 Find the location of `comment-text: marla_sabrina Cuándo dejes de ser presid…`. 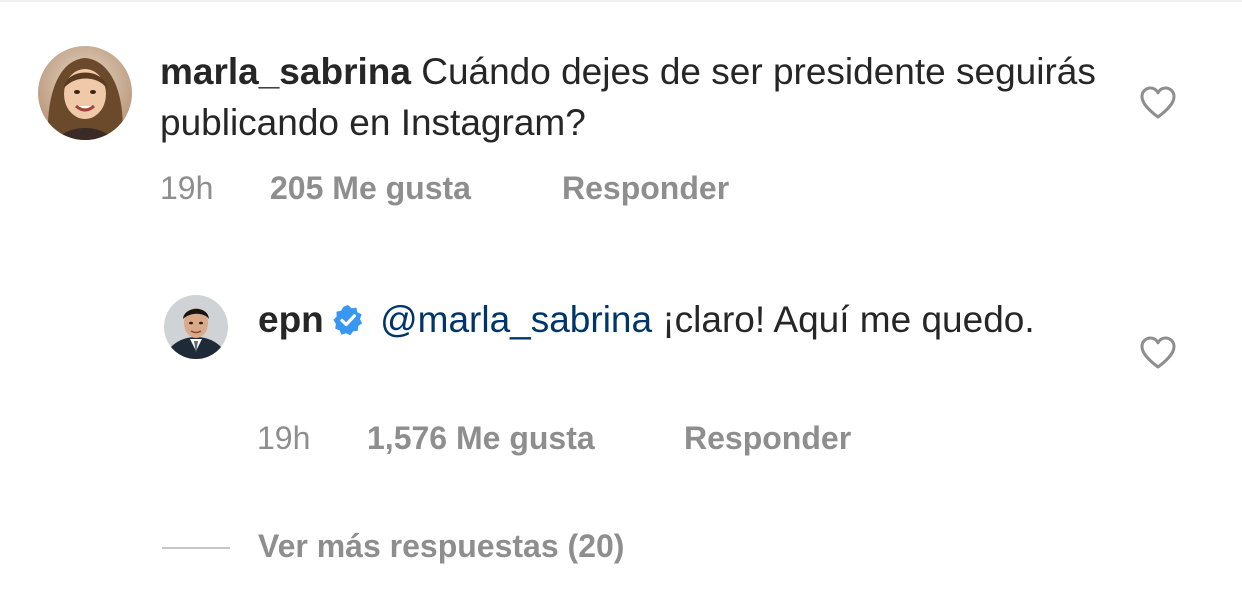

comment-text: marla_sabrina Cuándo dejes de ser presid… is located at coordinates (640, 97).